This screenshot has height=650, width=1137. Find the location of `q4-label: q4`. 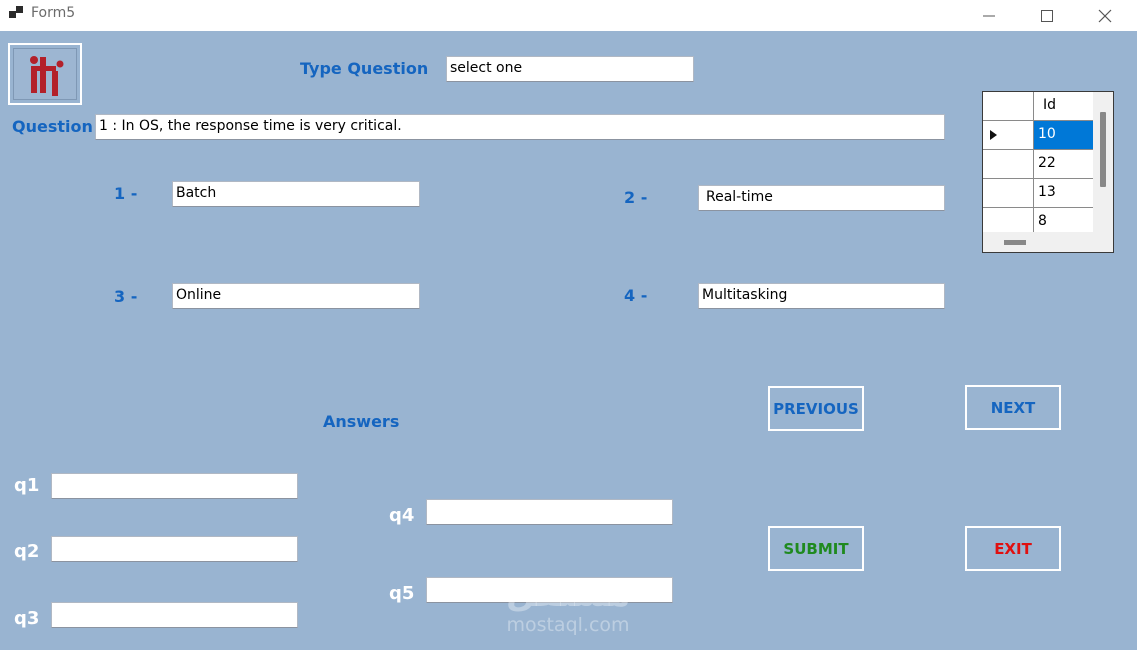

q4-label: q4 is located at coordinates (402, 515).